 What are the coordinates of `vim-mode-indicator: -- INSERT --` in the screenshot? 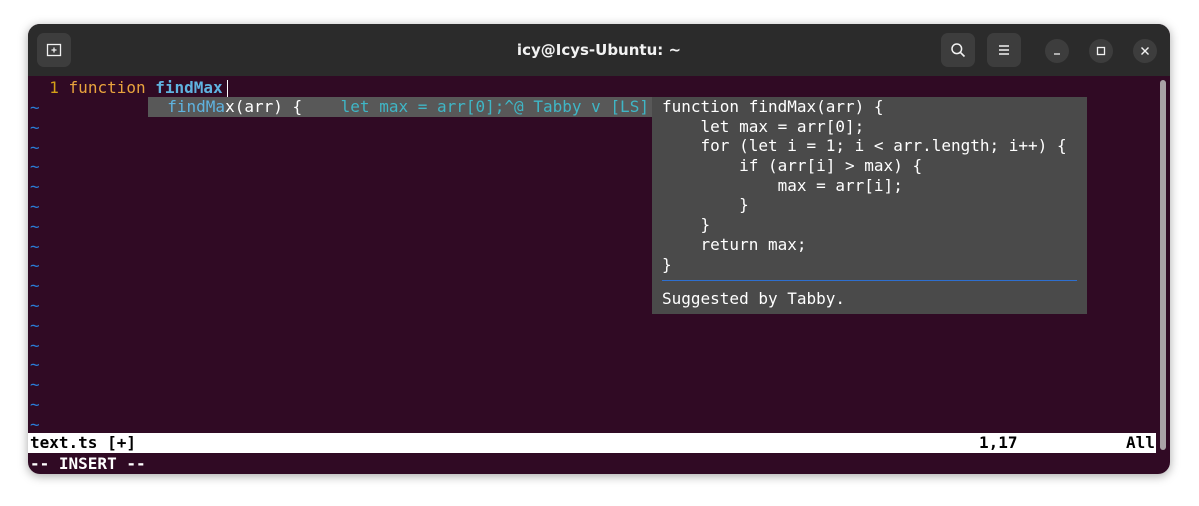 It's located at (88, 463).